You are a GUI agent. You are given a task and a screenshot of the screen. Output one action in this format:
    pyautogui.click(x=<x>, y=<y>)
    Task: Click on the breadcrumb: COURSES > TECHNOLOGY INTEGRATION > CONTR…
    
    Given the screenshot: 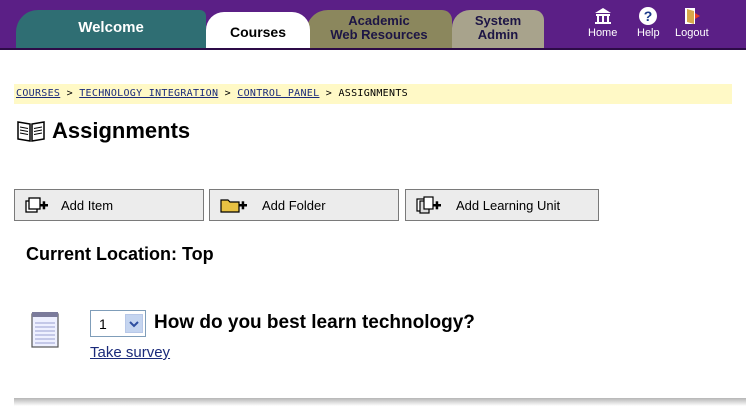 What is the action you would take?
    pyautogui.click(x=212, y=93)
    